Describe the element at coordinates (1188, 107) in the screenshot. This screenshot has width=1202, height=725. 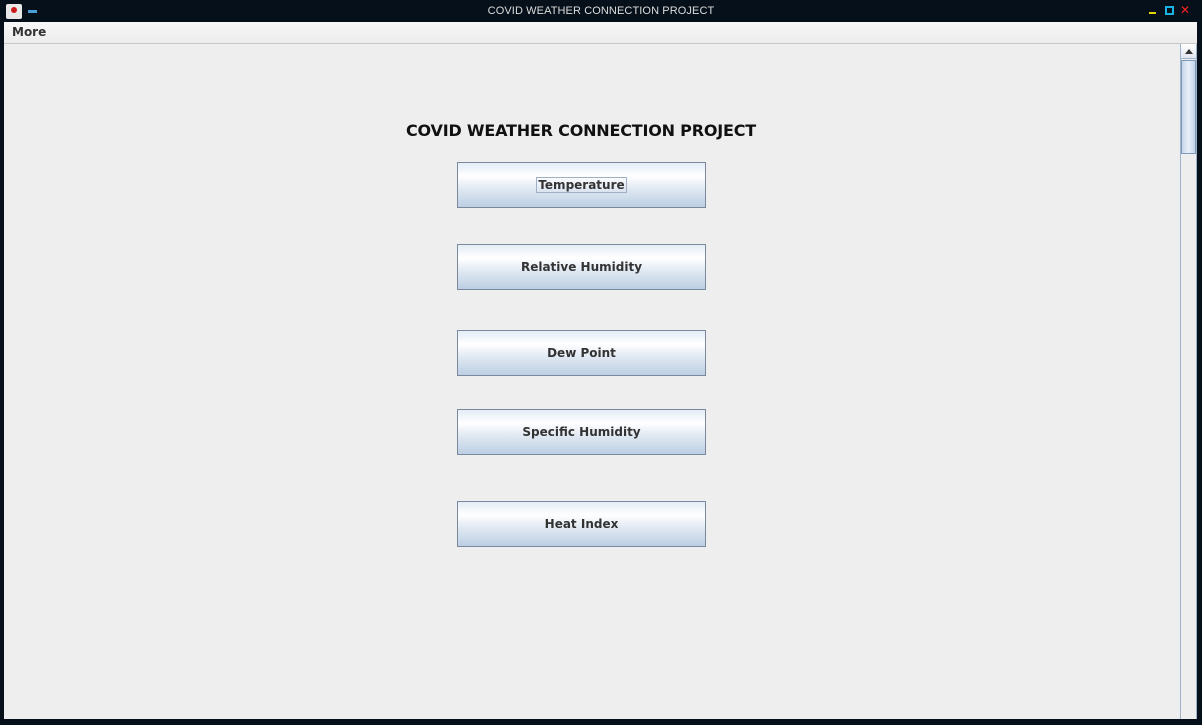
I see `scroll-thumb` at that location.